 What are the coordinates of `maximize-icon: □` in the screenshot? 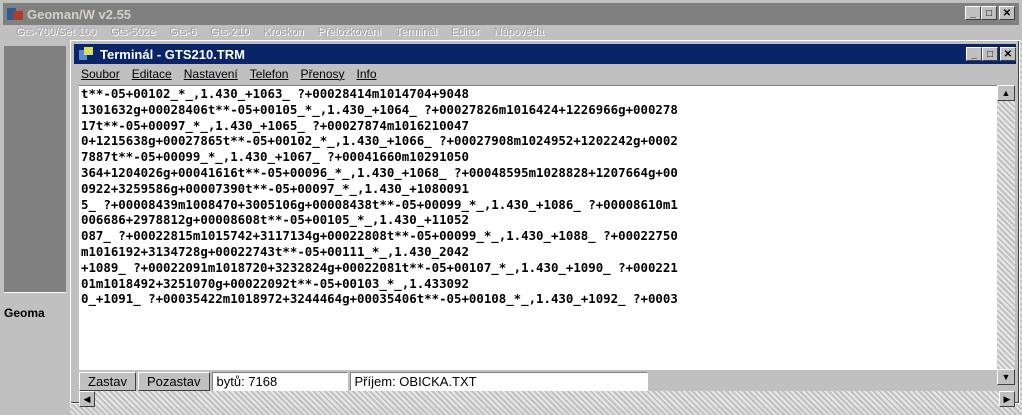 It's located at (989, 13).